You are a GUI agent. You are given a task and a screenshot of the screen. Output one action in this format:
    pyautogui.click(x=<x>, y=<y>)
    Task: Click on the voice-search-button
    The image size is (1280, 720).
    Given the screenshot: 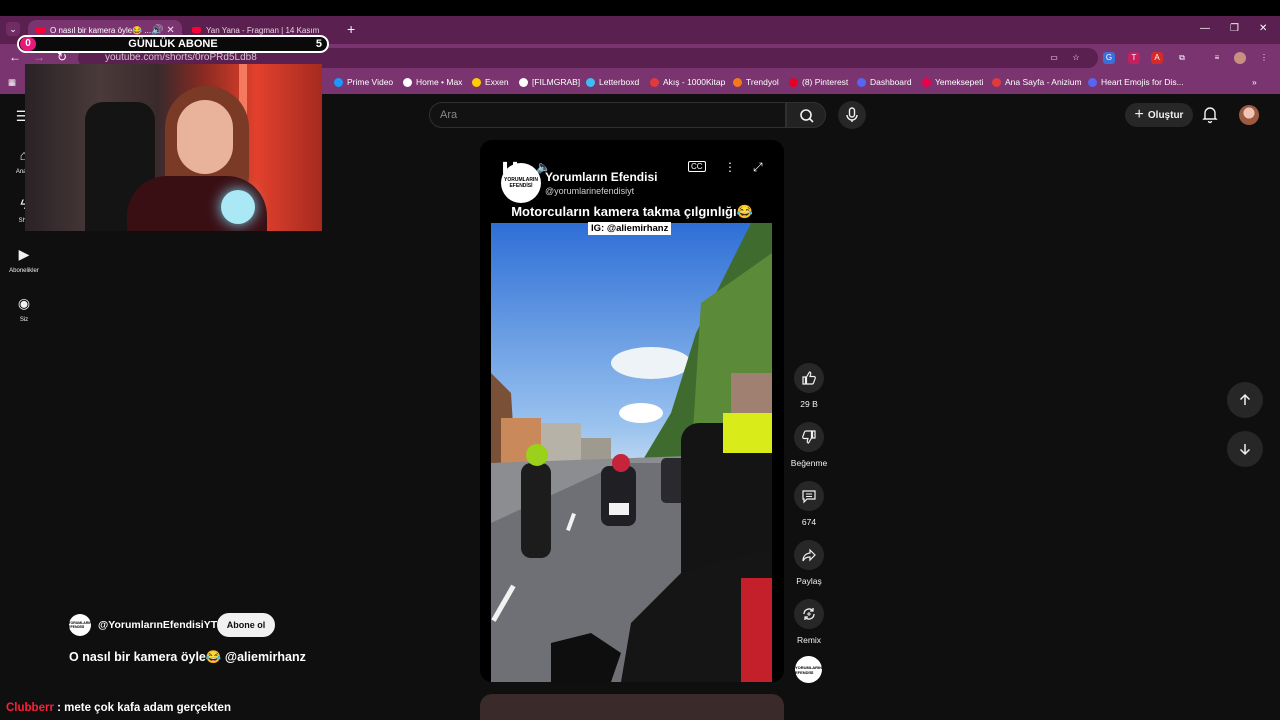 What is the action you would take?
    pyautogui.click(x=852, y=115)
    